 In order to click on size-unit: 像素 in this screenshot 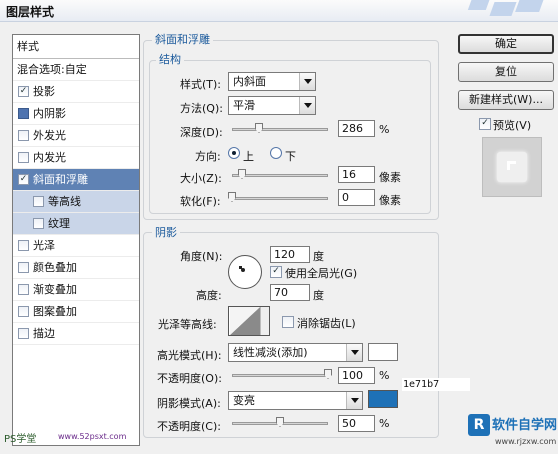, I will do `click(390, 177)`.